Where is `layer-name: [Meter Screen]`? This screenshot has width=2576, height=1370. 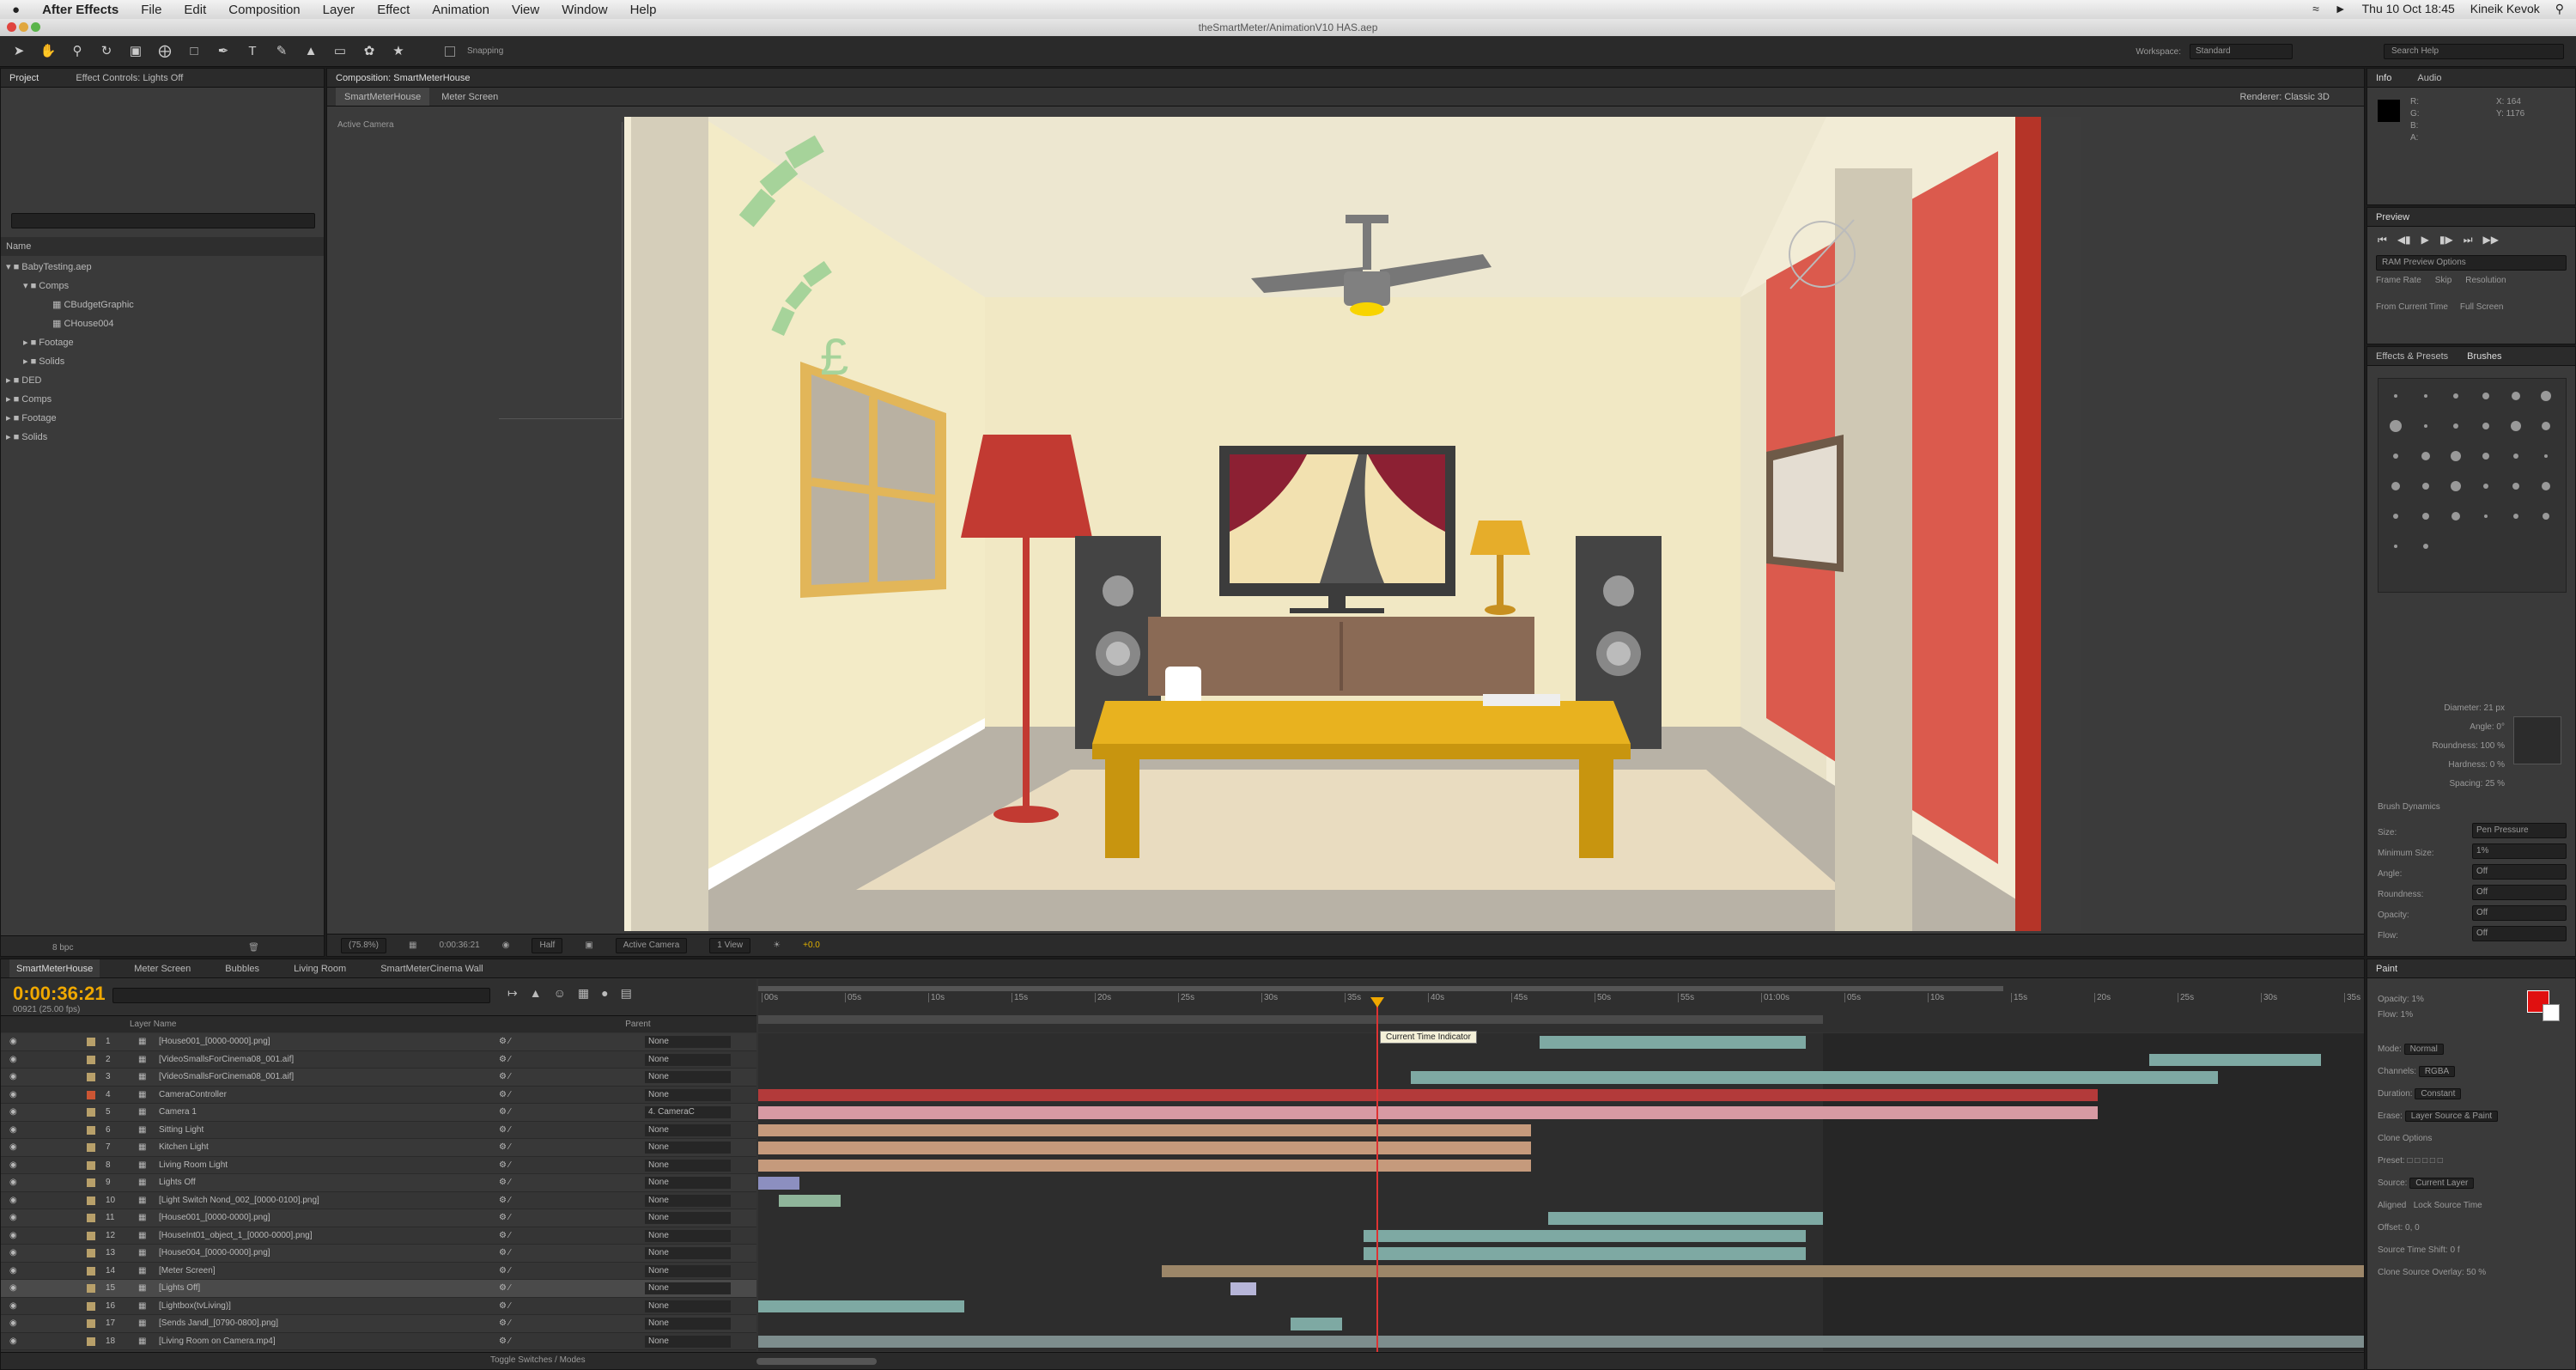
layer-name: [Meter Screen] is located at coordinates (187, 1271).